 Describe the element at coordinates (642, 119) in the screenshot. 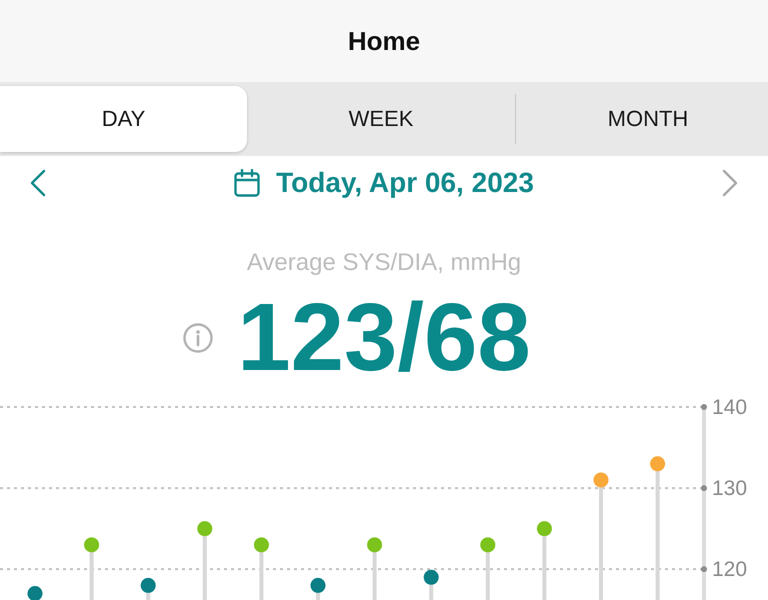

I see `tab: MONTH` at that location.